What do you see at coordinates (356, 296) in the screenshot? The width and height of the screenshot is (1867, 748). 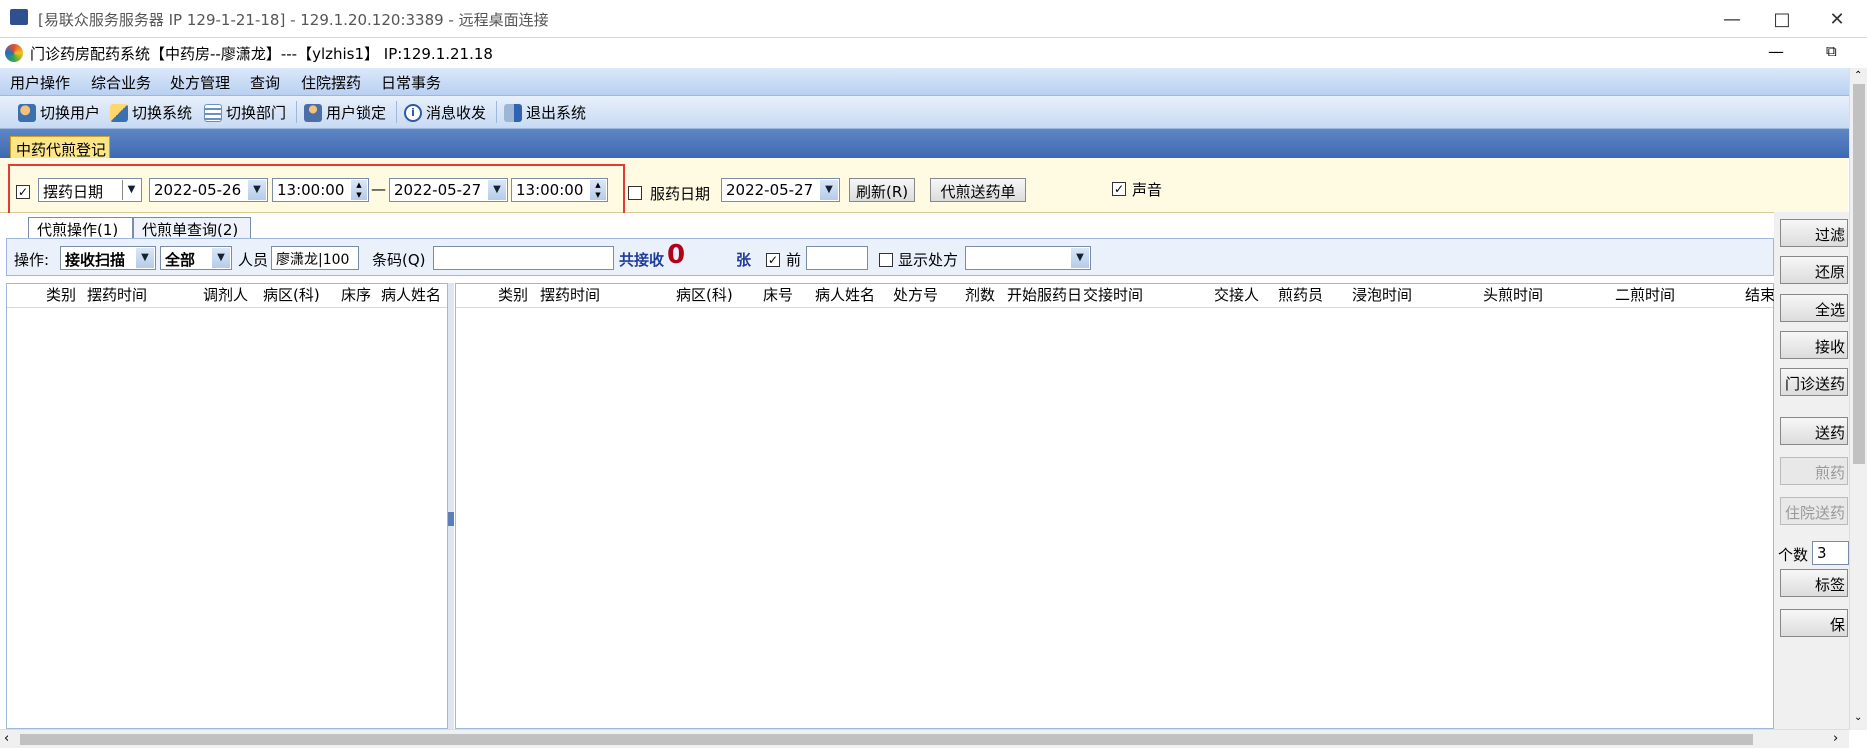 I see `left-col-bed-order: 床序` at bounding box center [356, 296].